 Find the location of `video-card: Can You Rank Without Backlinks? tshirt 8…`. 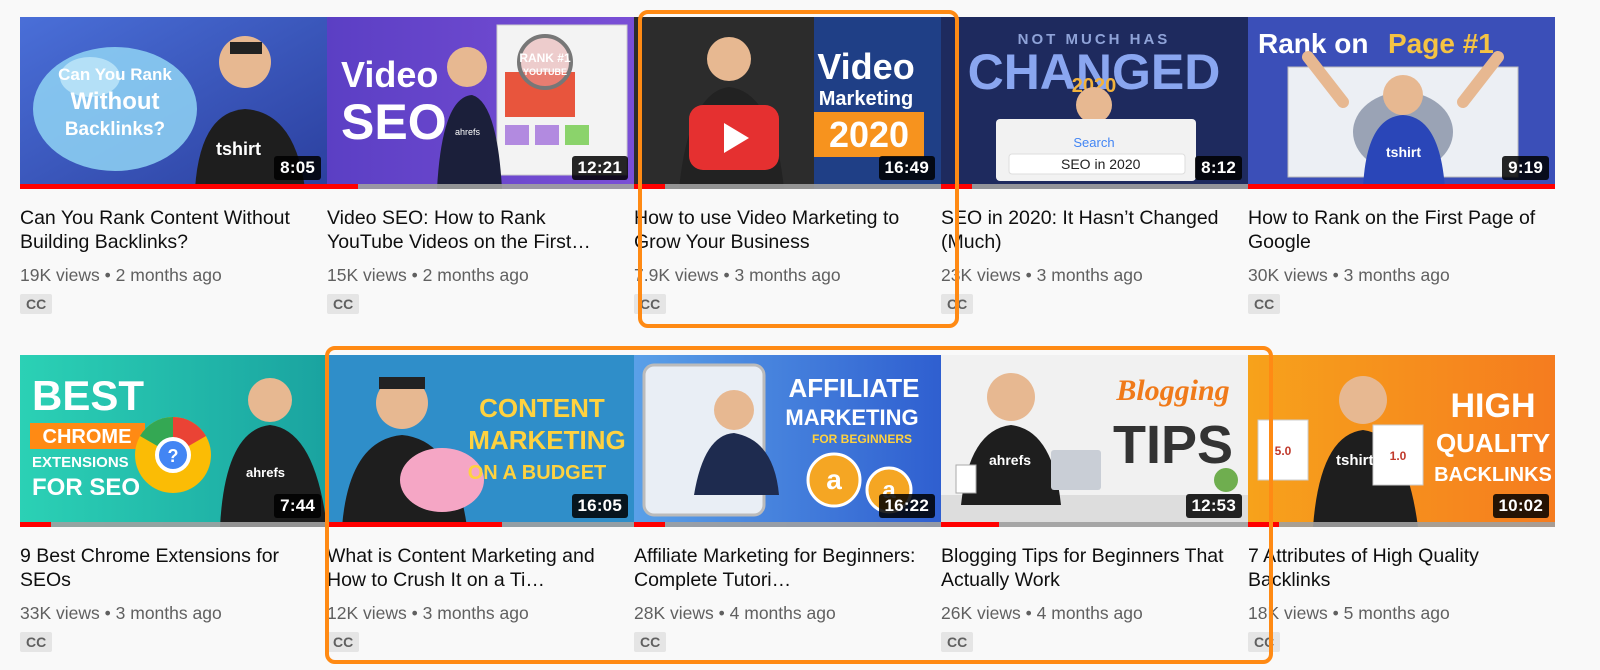

video-card: Can You Rank Without Backlinks? tshirt 8… is located at coordinates (173, 165).